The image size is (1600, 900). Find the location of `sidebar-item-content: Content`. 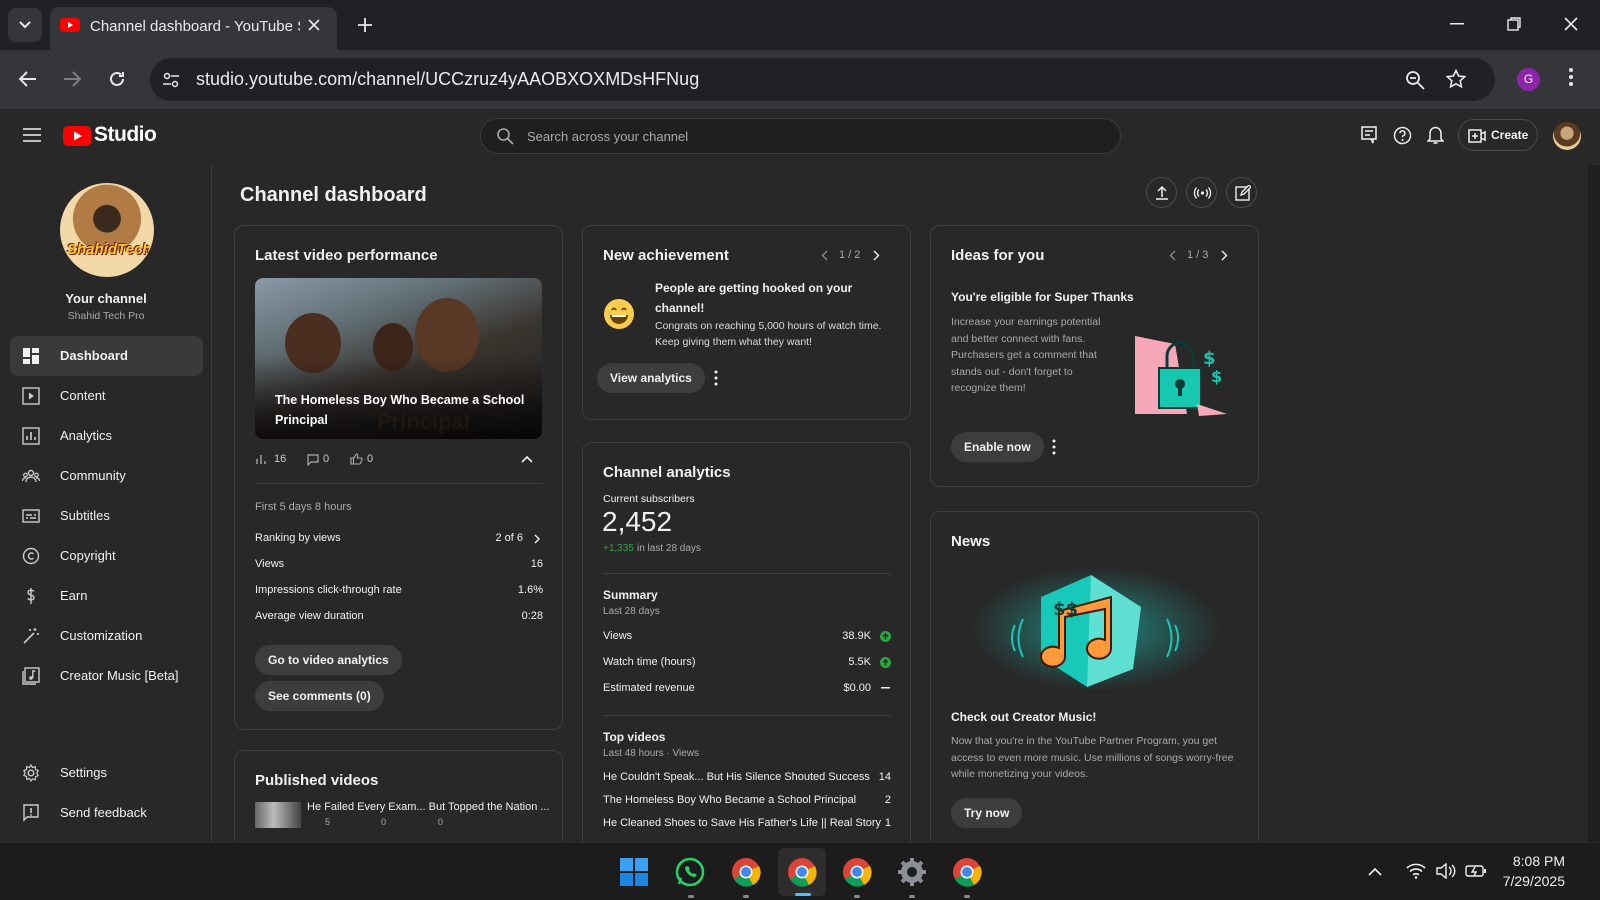

sidebar-item-content: Content is located at coordinates (106, 396).